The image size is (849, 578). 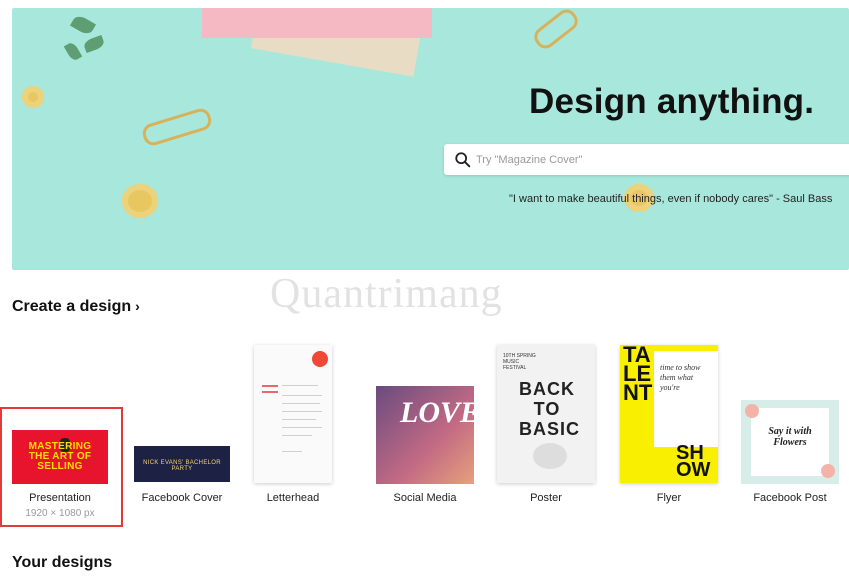 I want to click on design-size-presentation: 1920 × 1080 px, so click(x=60, y=513).